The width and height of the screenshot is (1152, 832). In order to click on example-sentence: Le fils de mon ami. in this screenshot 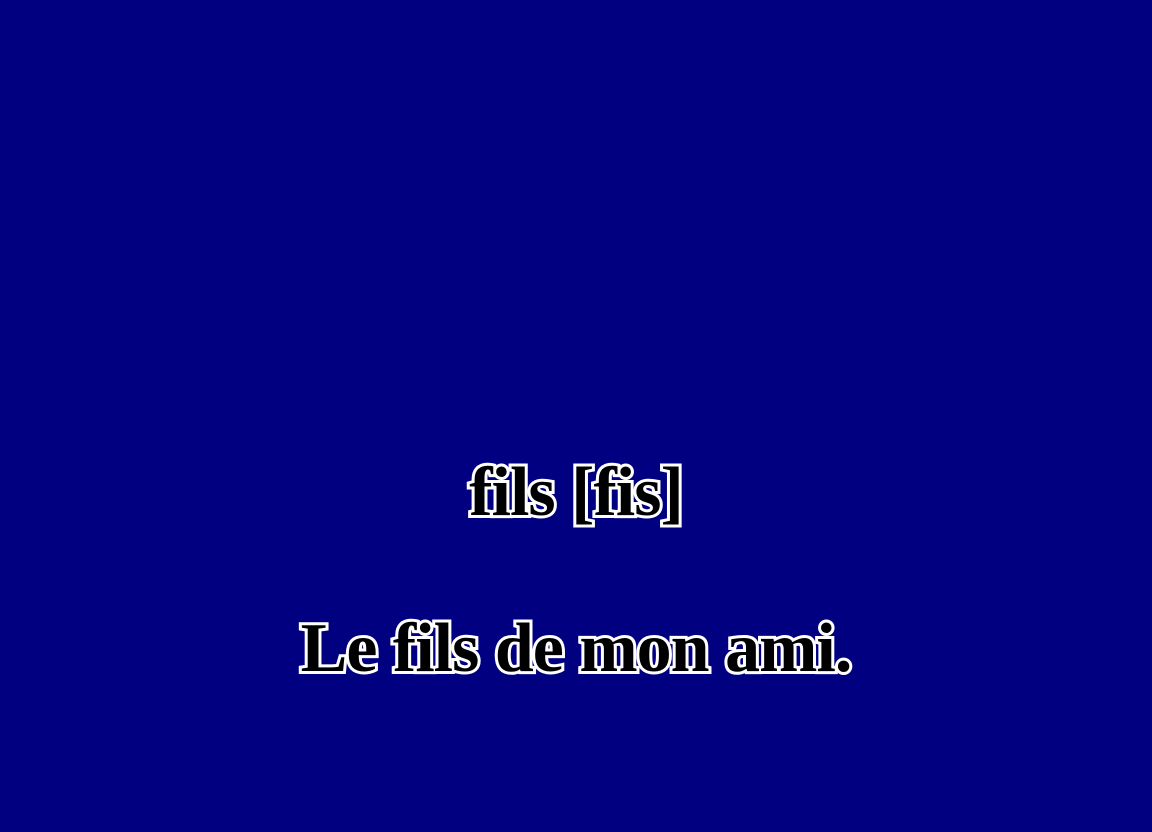, I will do `click(577, 648)`.